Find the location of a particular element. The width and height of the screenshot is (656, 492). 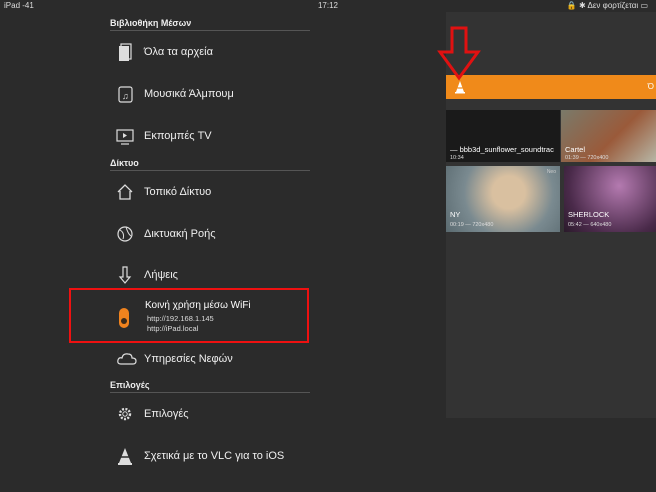

menu-item-music-albums: ♫ Μουσικά Άλμπουμ is located at coordinates (210, 95).